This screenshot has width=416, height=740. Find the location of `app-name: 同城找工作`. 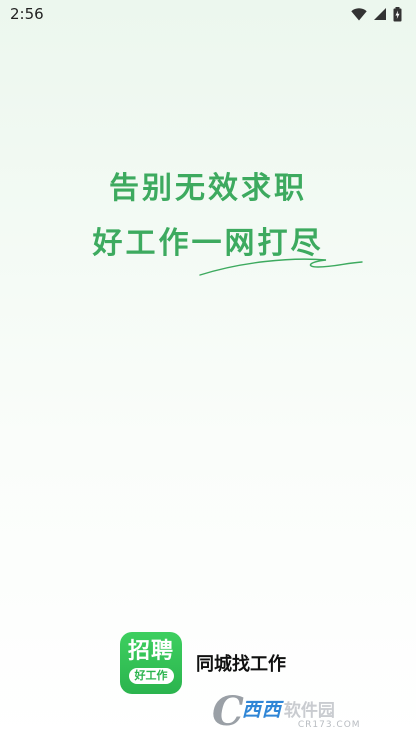

app-name: 同城找工作 is located at coordinates (241, 664).